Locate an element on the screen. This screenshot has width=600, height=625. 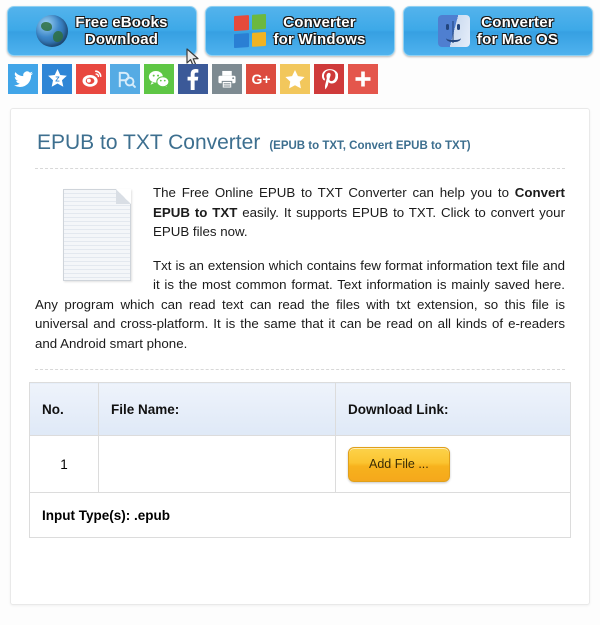
star-icon is located at coordinates (295, 79).